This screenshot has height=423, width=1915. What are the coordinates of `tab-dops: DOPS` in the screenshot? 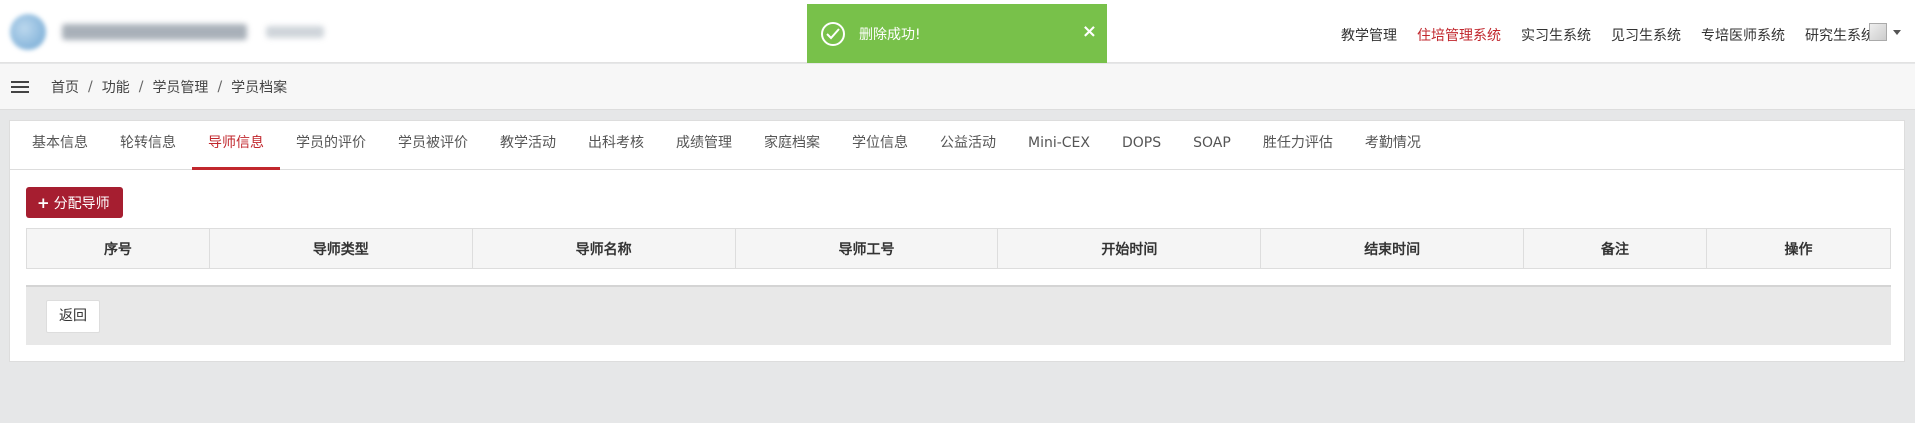 It's located at (1141, 144).